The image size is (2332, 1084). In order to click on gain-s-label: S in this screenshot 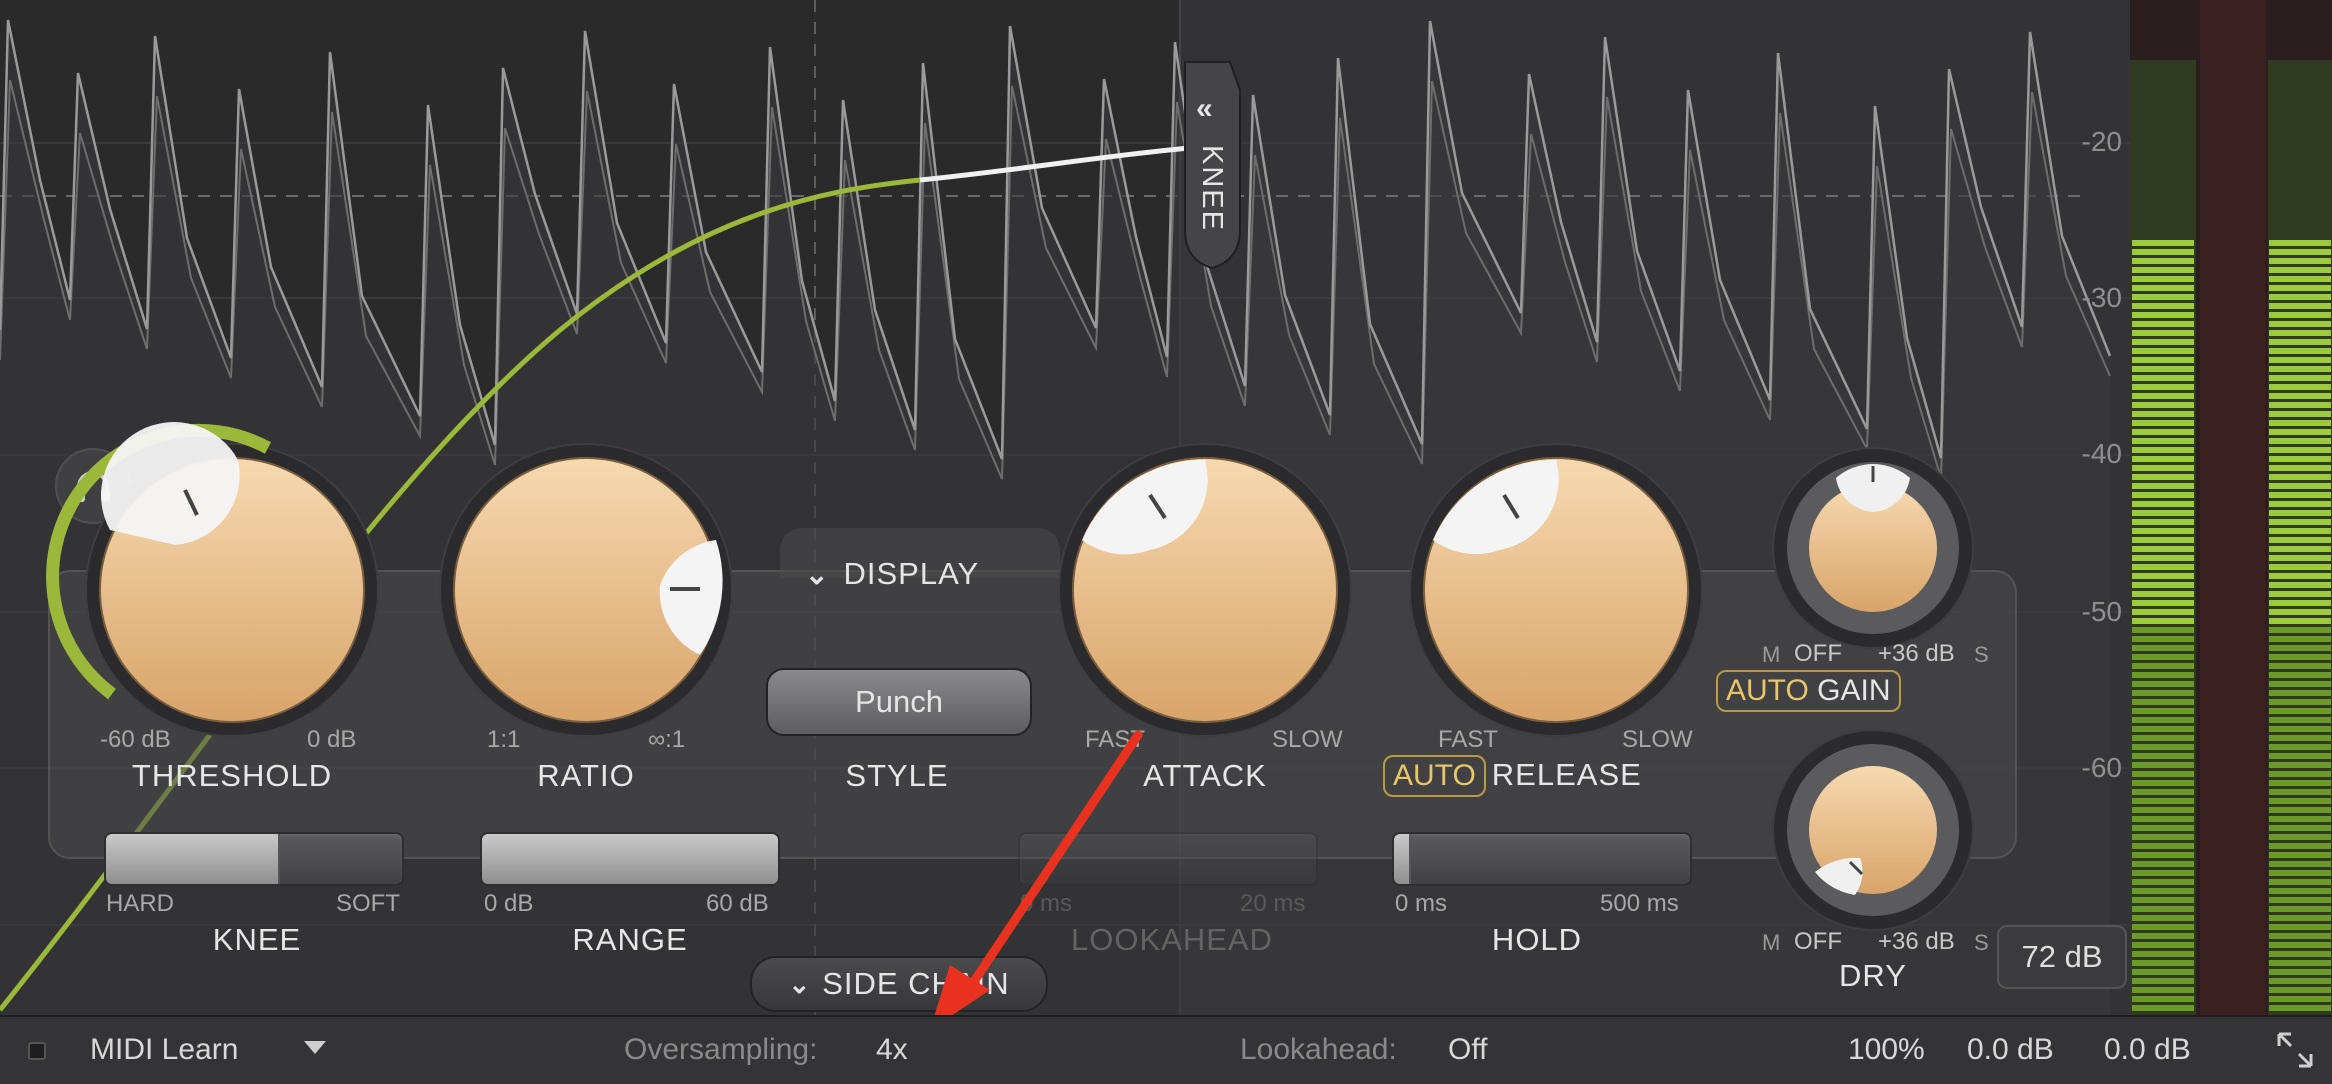, I will do `click(1981, 654)`.